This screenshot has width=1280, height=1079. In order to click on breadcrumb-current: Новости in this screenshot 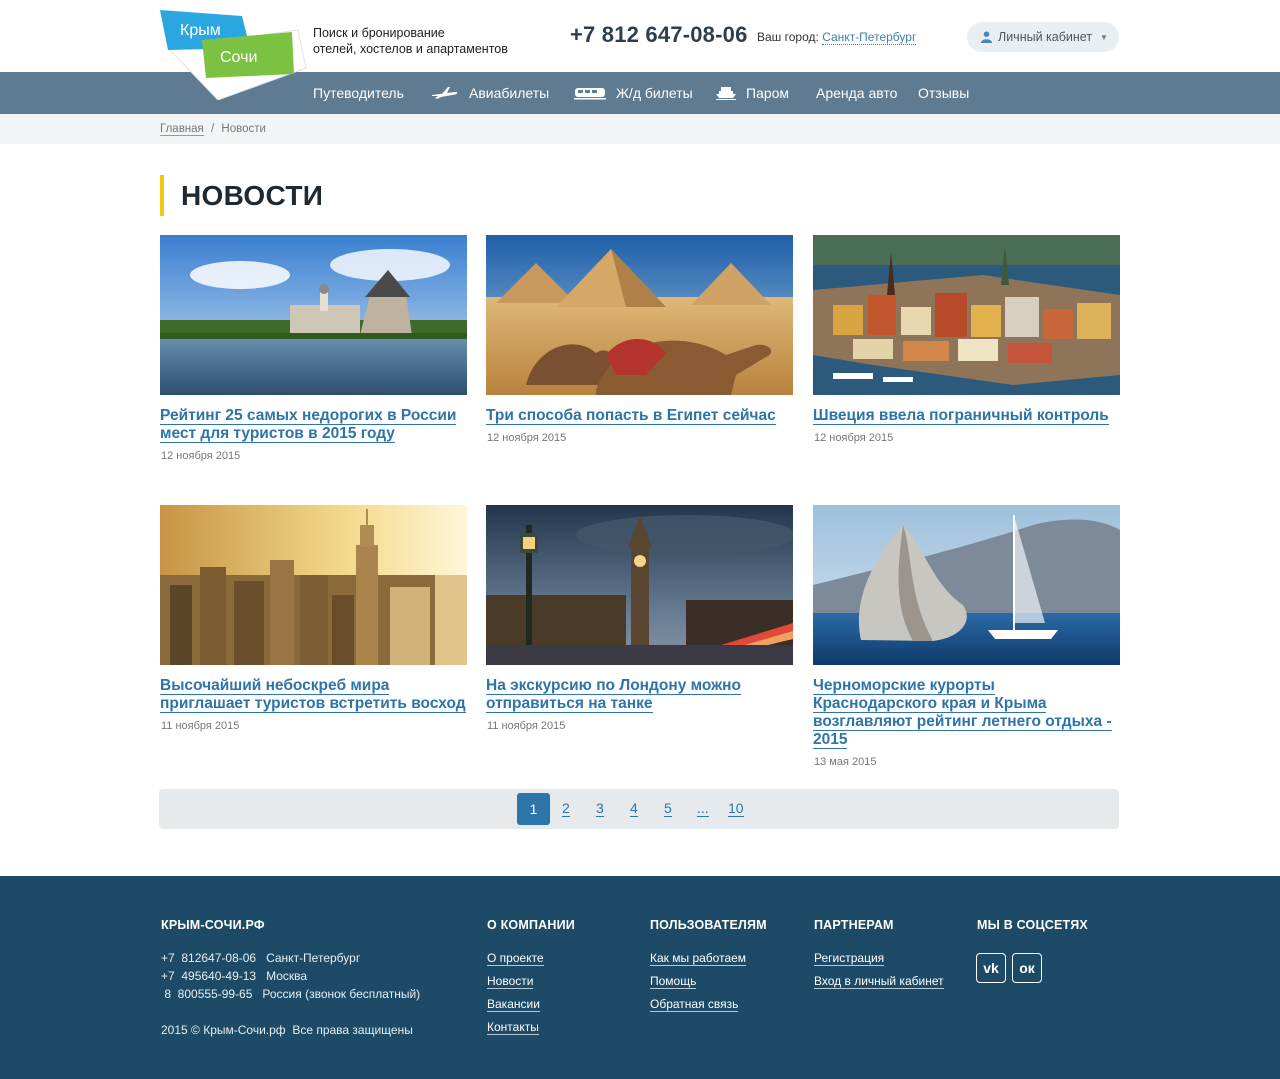, I will do `click(243, 129)`.